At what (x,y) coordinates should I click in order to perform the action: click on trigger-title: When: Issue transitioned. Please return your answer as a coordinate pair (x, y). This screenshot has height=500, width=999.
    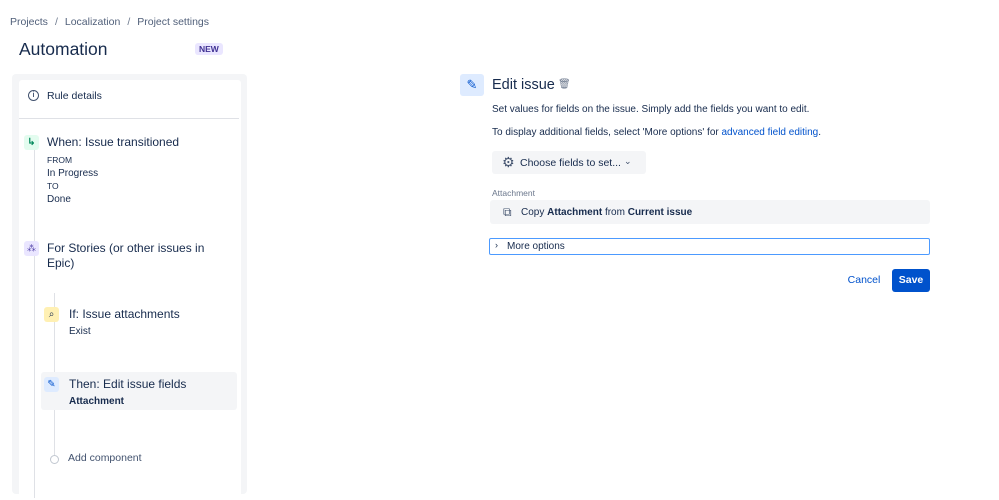
    Looking at the image, I should click on (113, 142).